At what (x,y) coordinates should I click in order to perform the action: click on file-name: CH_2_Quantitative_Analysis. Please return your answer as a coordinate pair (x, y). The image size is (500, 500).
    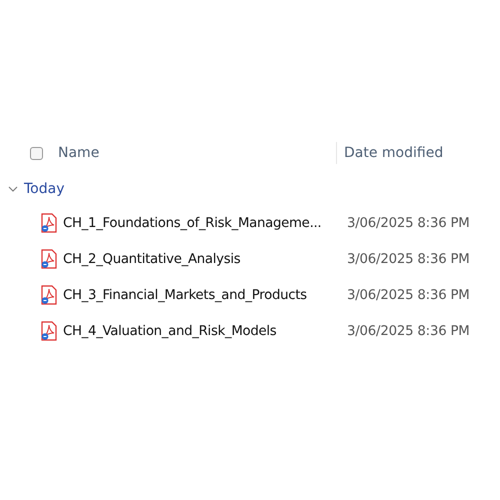
    Looking at the image, I should click on (205, 259).